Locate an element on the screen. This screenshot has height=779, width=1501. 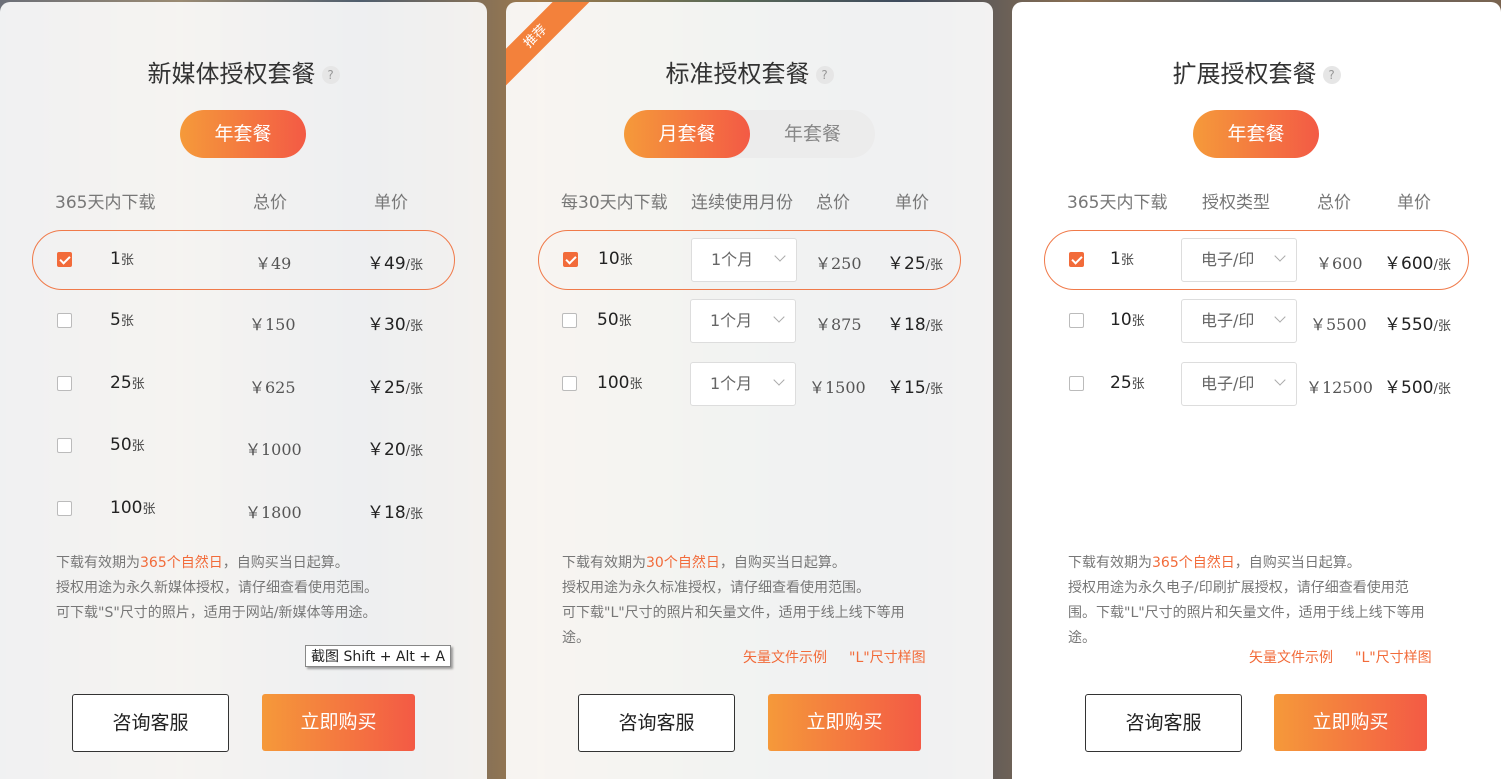
package-title: 标准授权套餐? is located at coordinates (749, 71).